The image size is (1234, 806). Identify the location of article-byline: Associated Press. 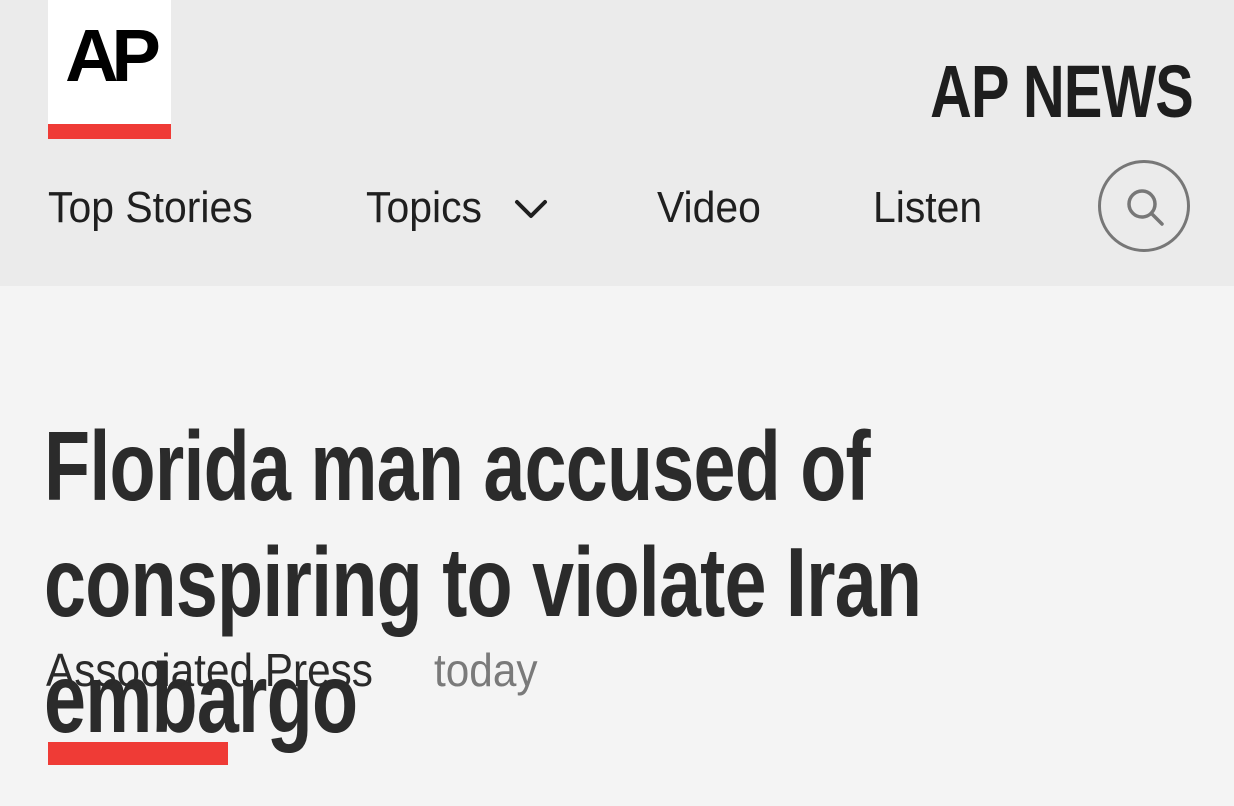
(209, 670).